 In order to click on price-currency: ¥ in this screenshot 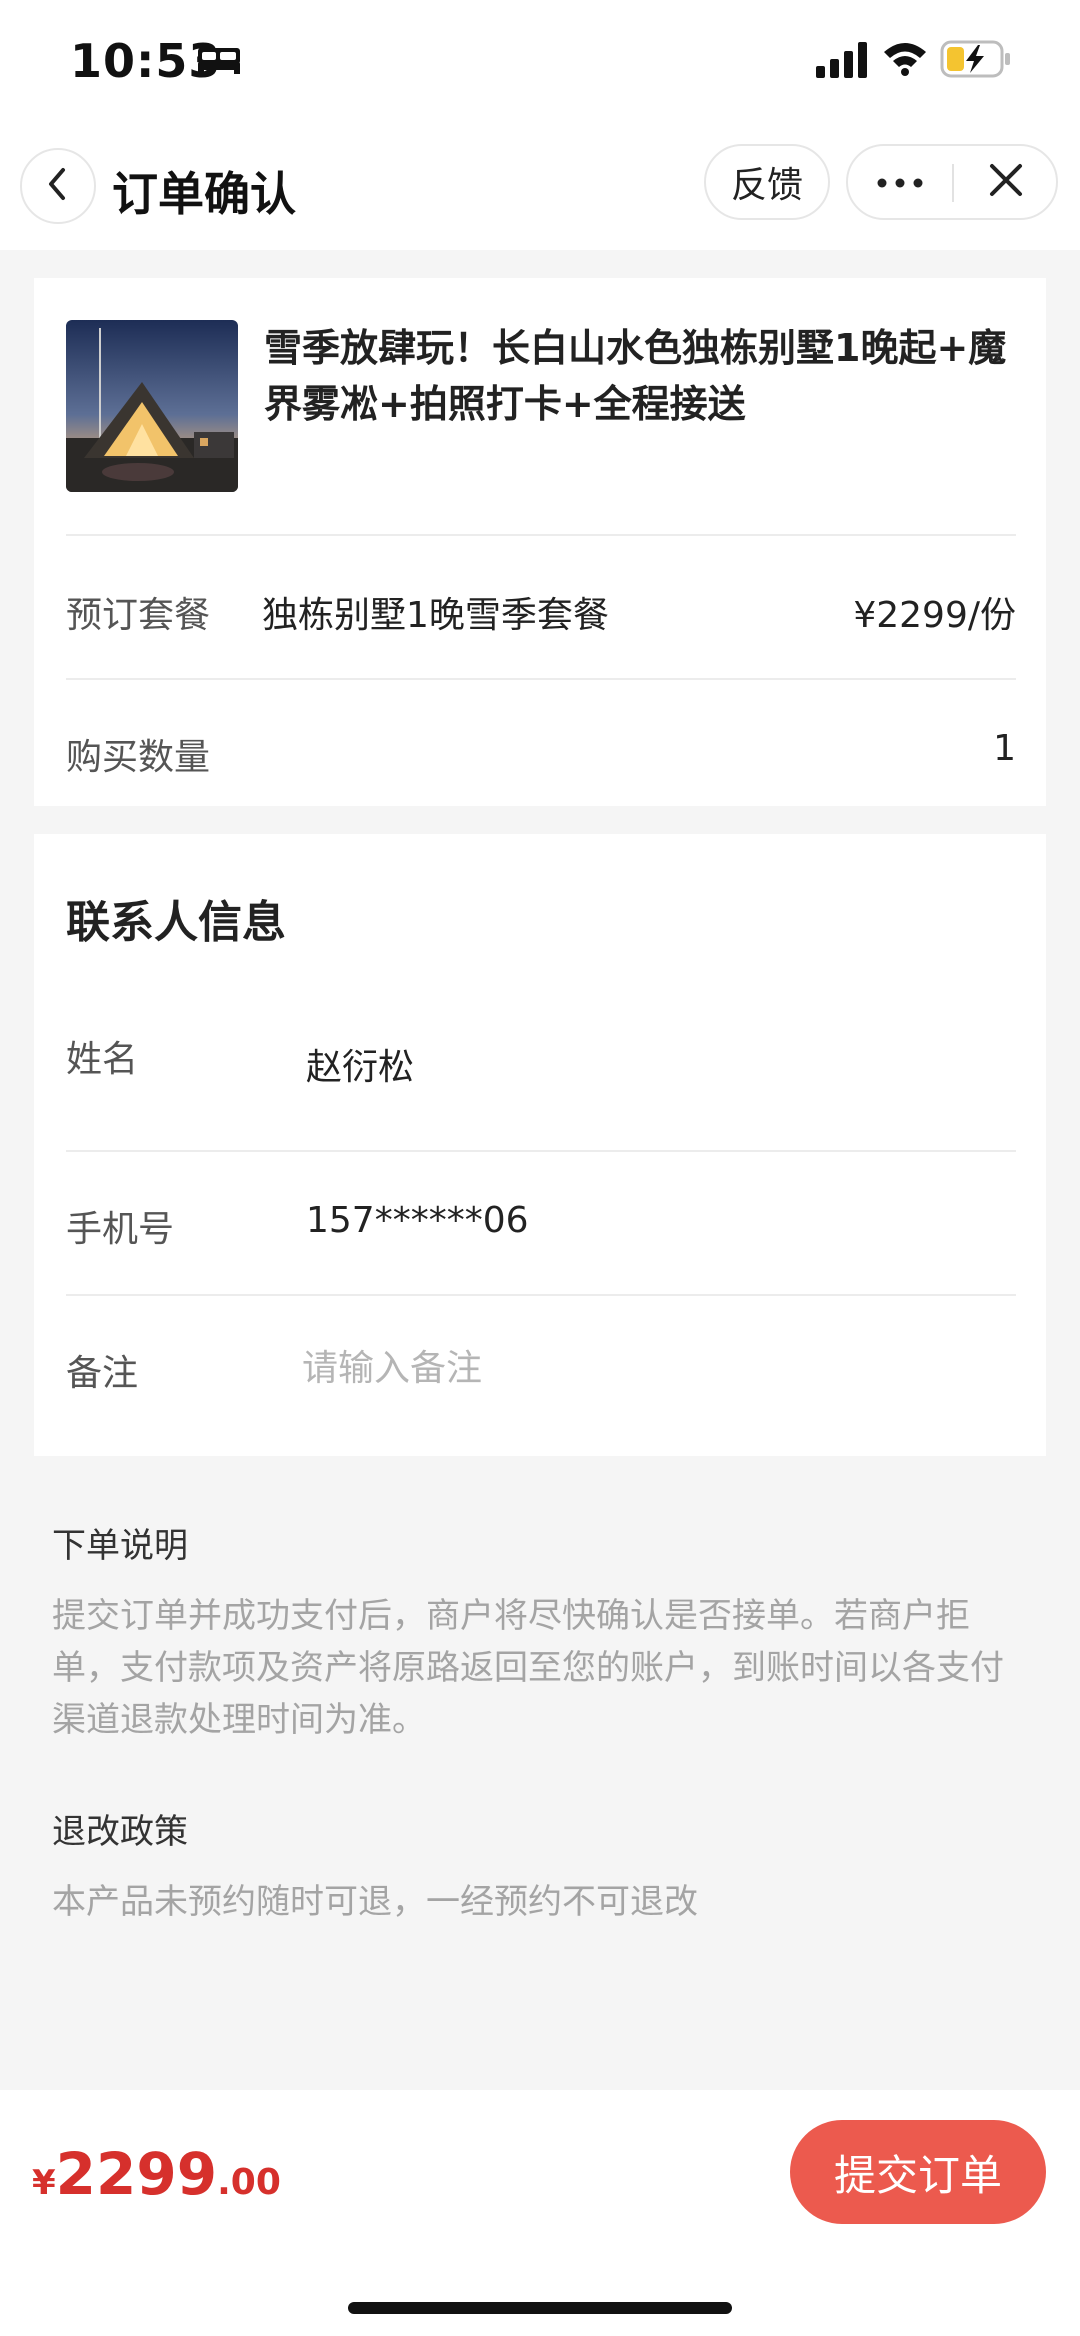, I will do `click(44, 2183)`.